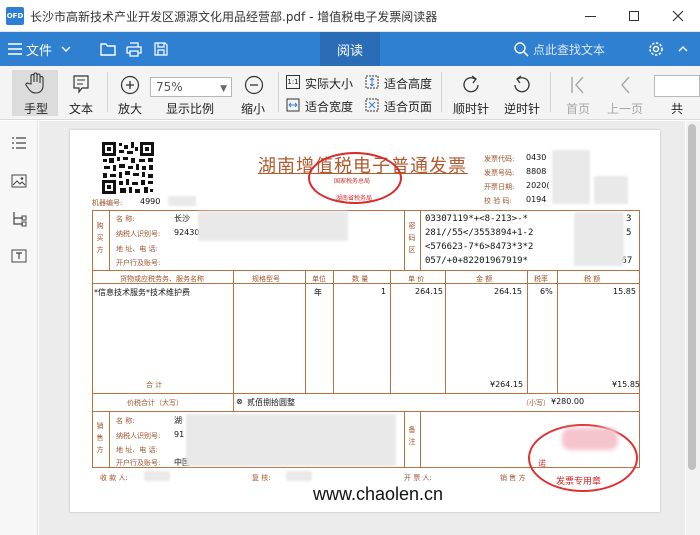 Image resolution: width=700 pixels, height=535 pixels. Describe the element at coordinates (138, 463) in the screenshot. I see `seller-bank-label: 开户行及账号:` at that location.